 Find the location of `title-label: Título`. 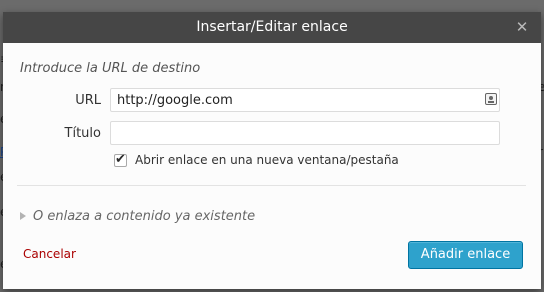

title-label: Título is located at coordinates (82, 133).